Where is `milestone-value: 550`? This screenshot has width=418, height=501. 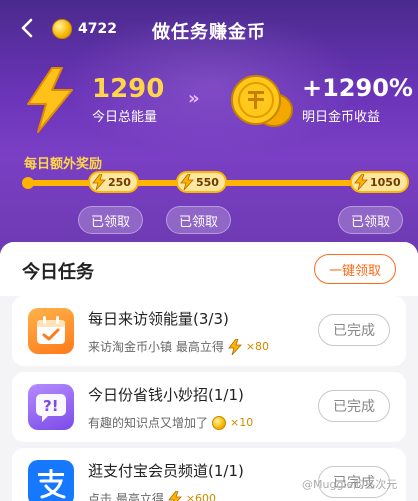 milestone-value: 550 is located at coordinates (207, 182).